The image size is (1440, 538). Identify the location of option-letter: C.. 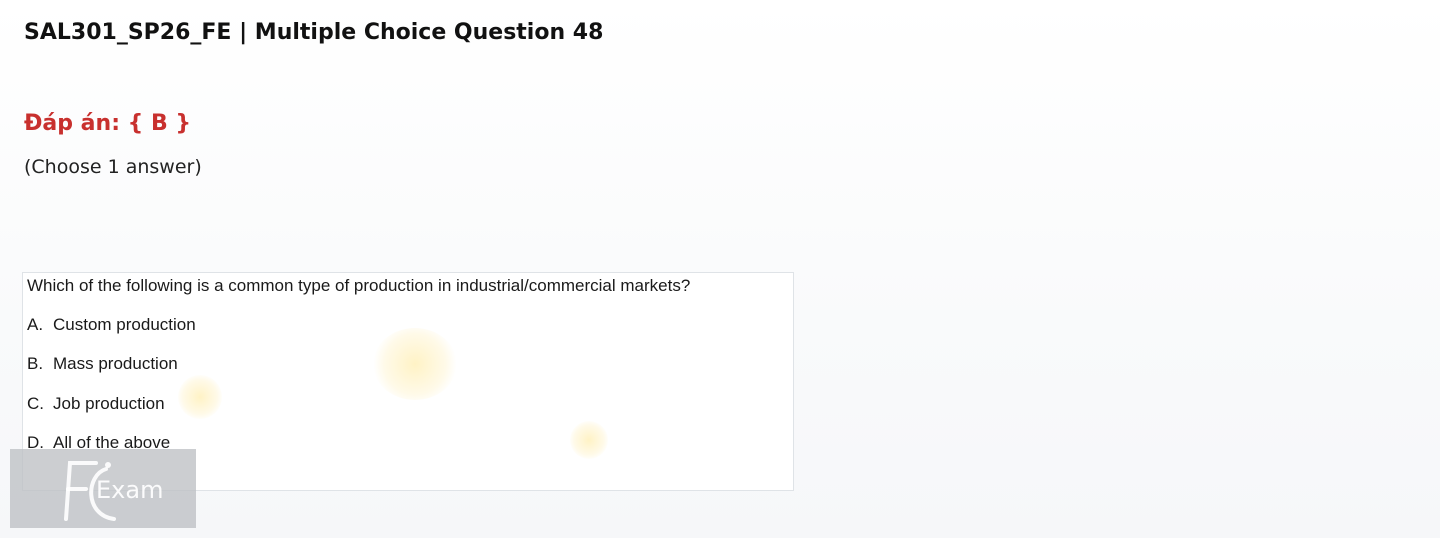
(35, 403).